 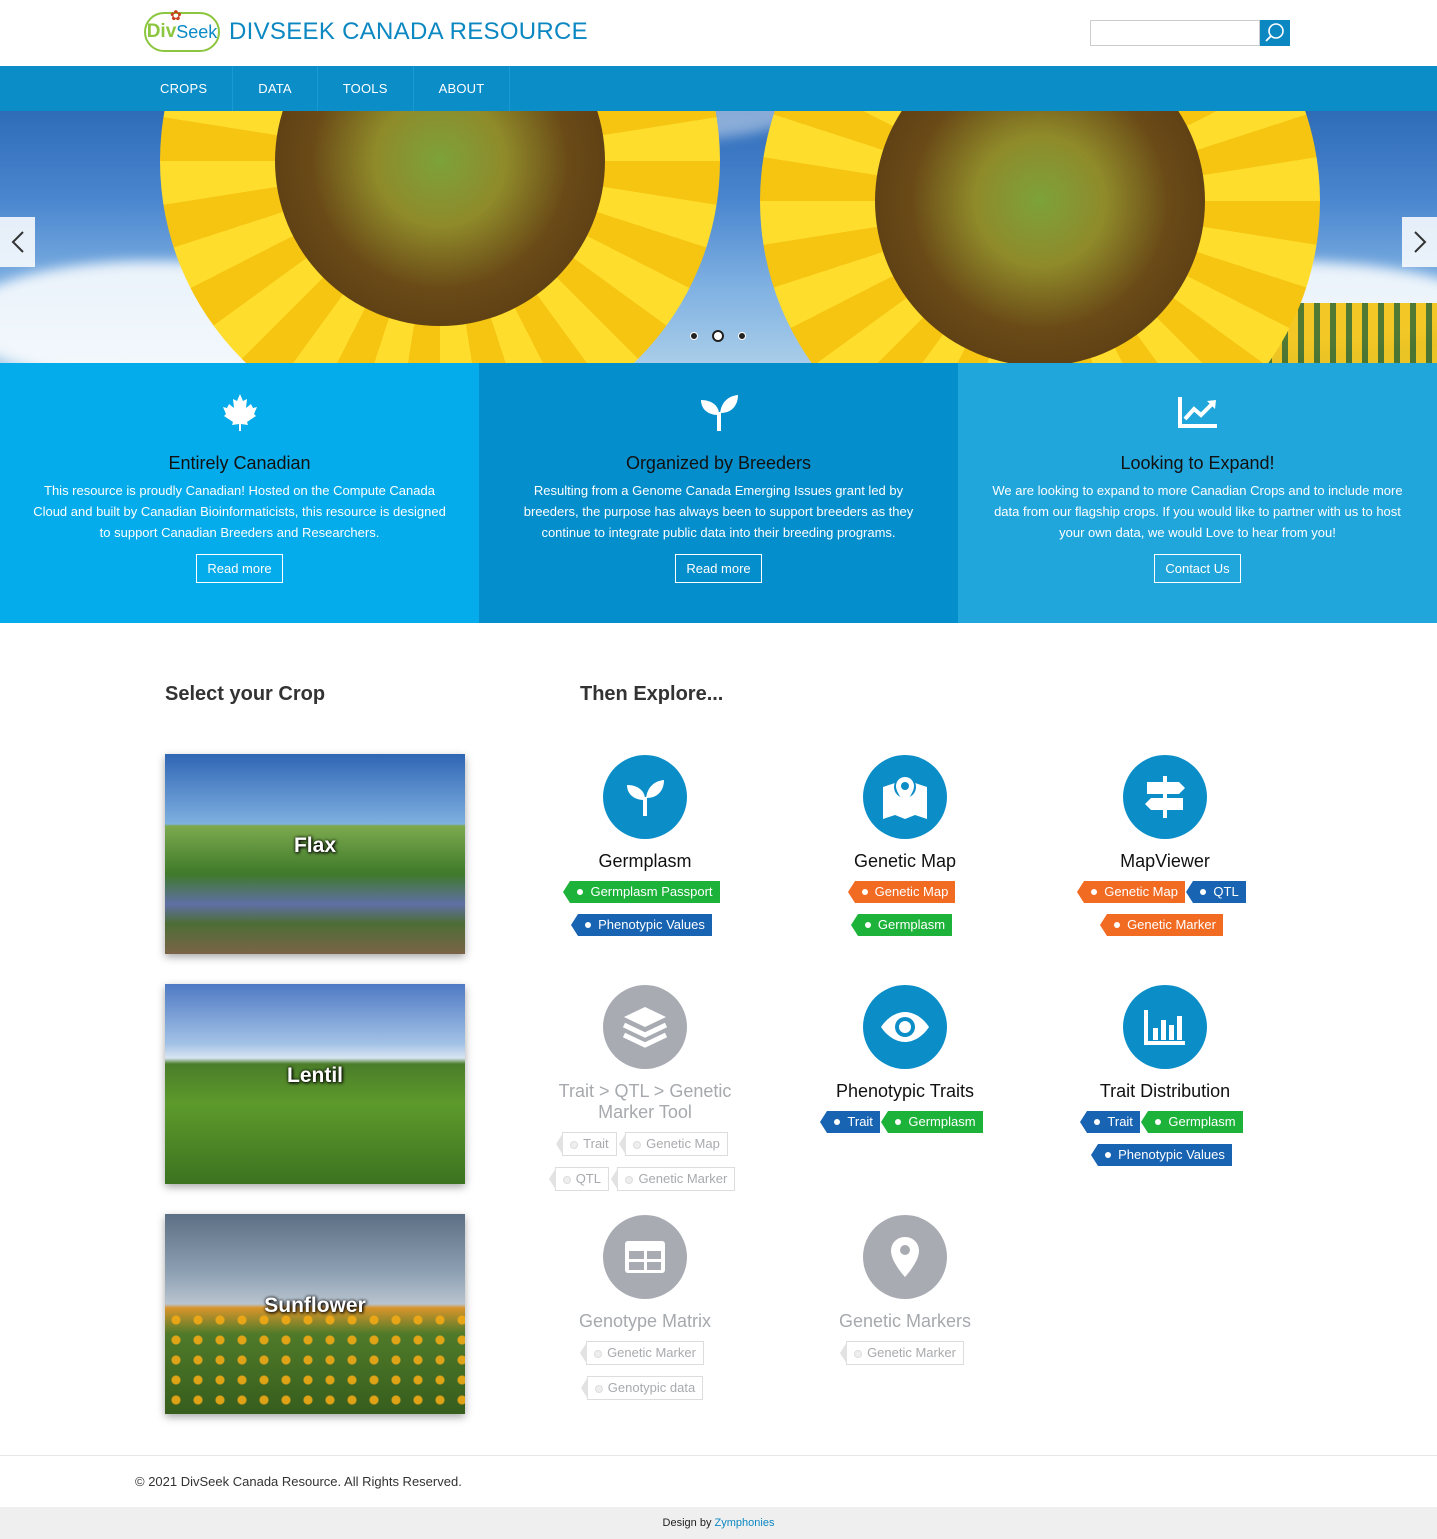 What do you see at coordinates (408, 32) in the screenshot?
I see `site-title: DIVSEEK CANADA RESOURCE` at bounding box center [408, 32].